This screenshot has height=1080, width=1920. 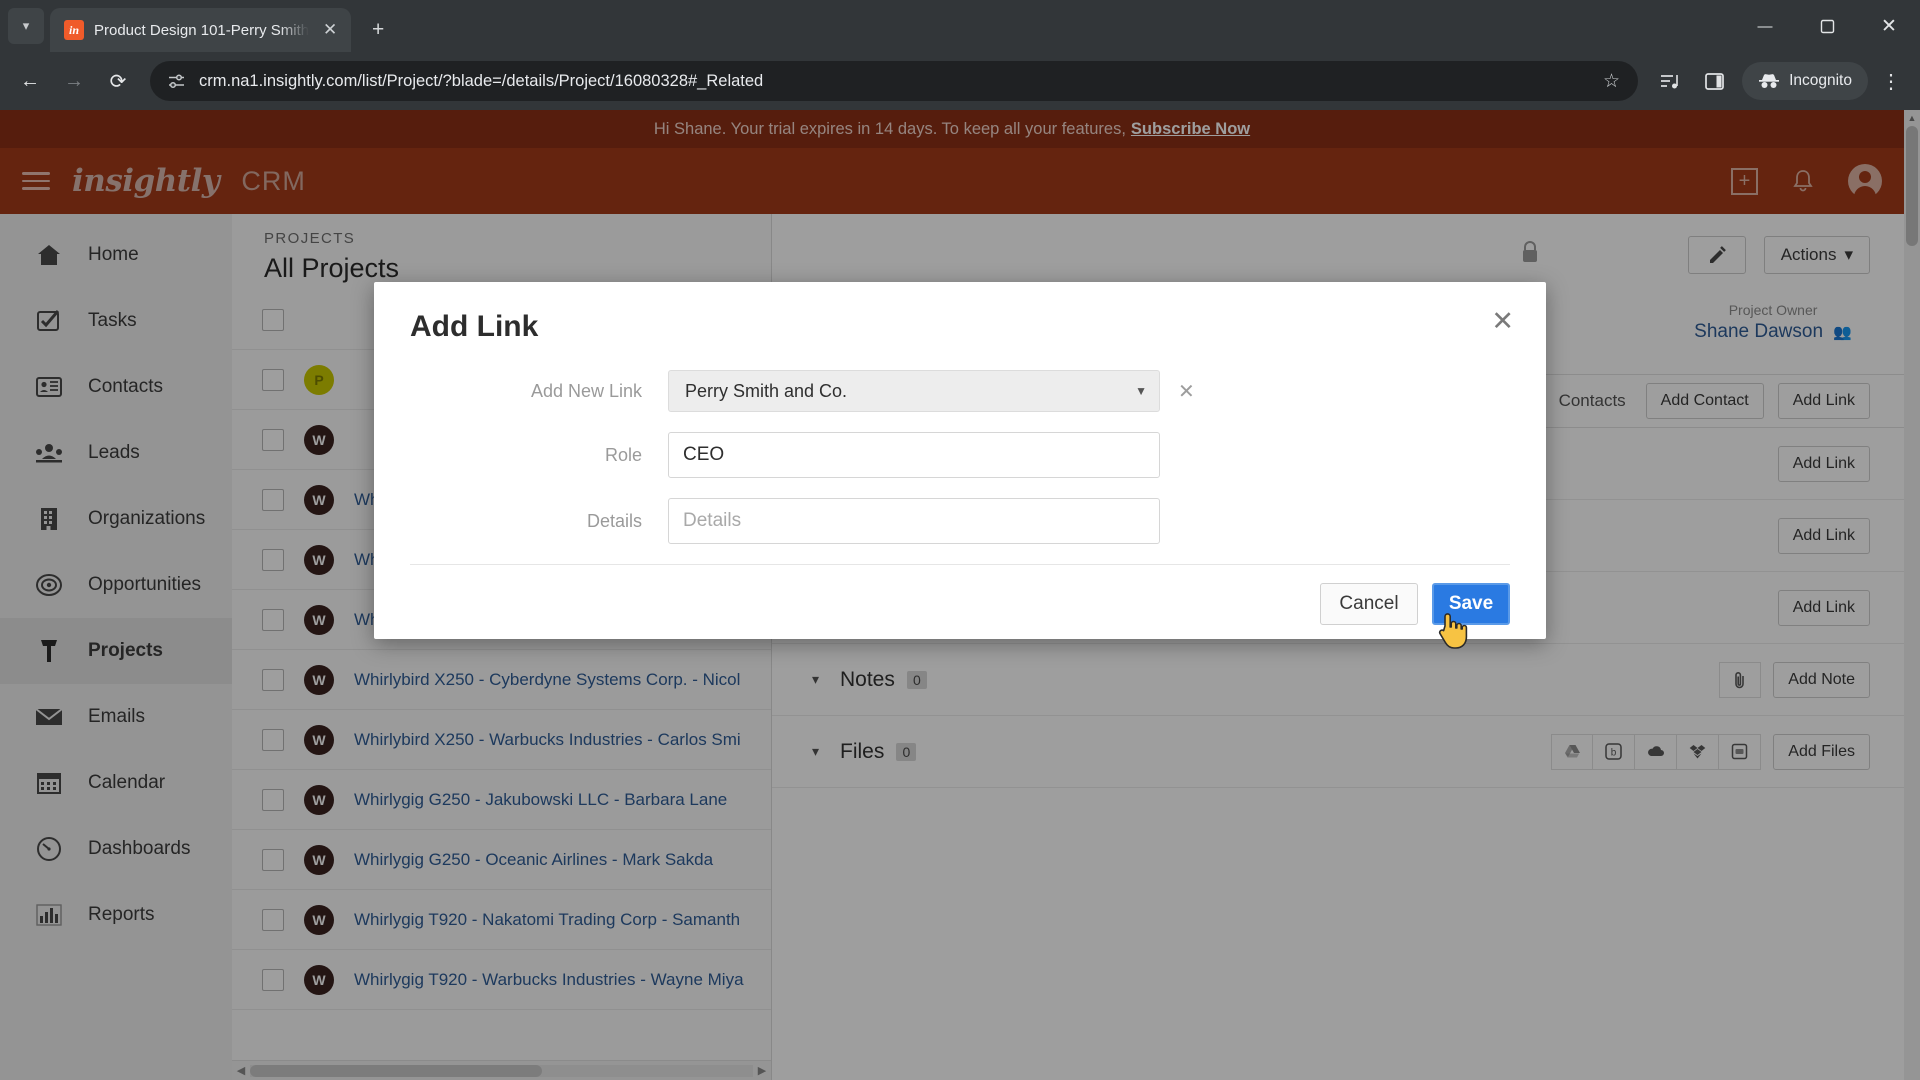 I want to click on bookmark-star-icon: ☆, so click(x=1614, y=81).